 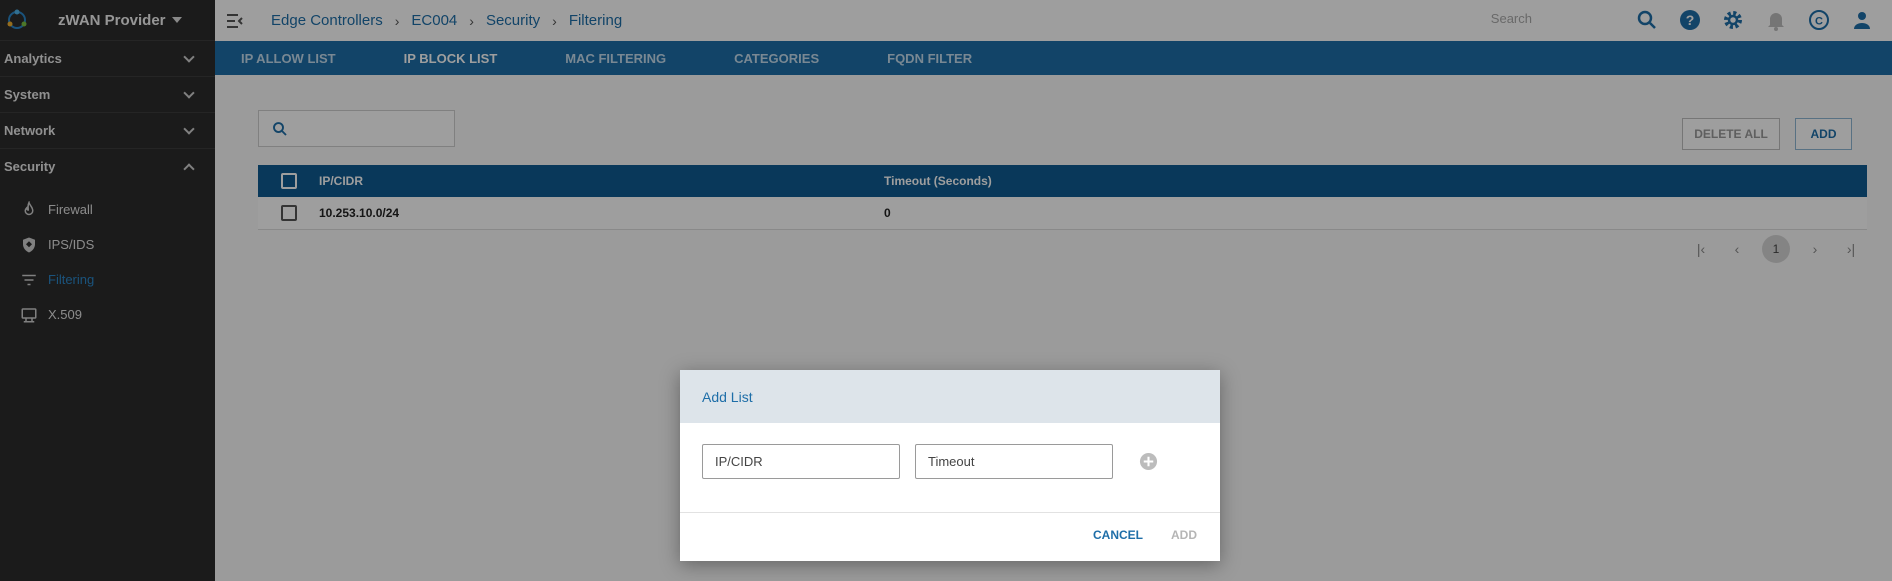 I want to click on dialog-actions: CANCEL ADD, so click(x=950, y=537).